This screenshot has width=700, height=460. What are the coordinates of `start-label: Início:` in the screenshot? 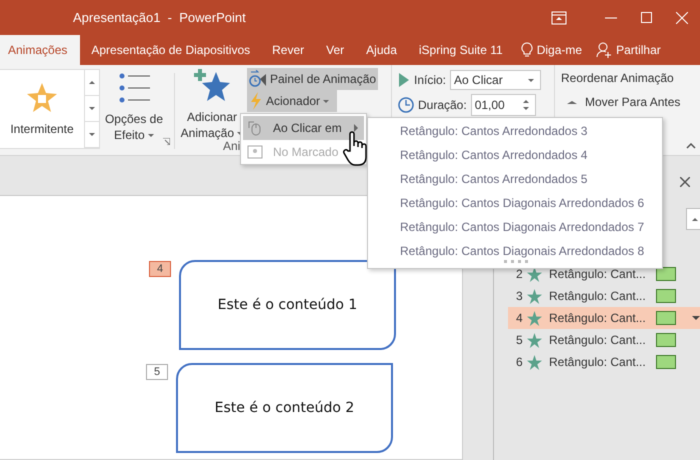 It's located at (430, 80).